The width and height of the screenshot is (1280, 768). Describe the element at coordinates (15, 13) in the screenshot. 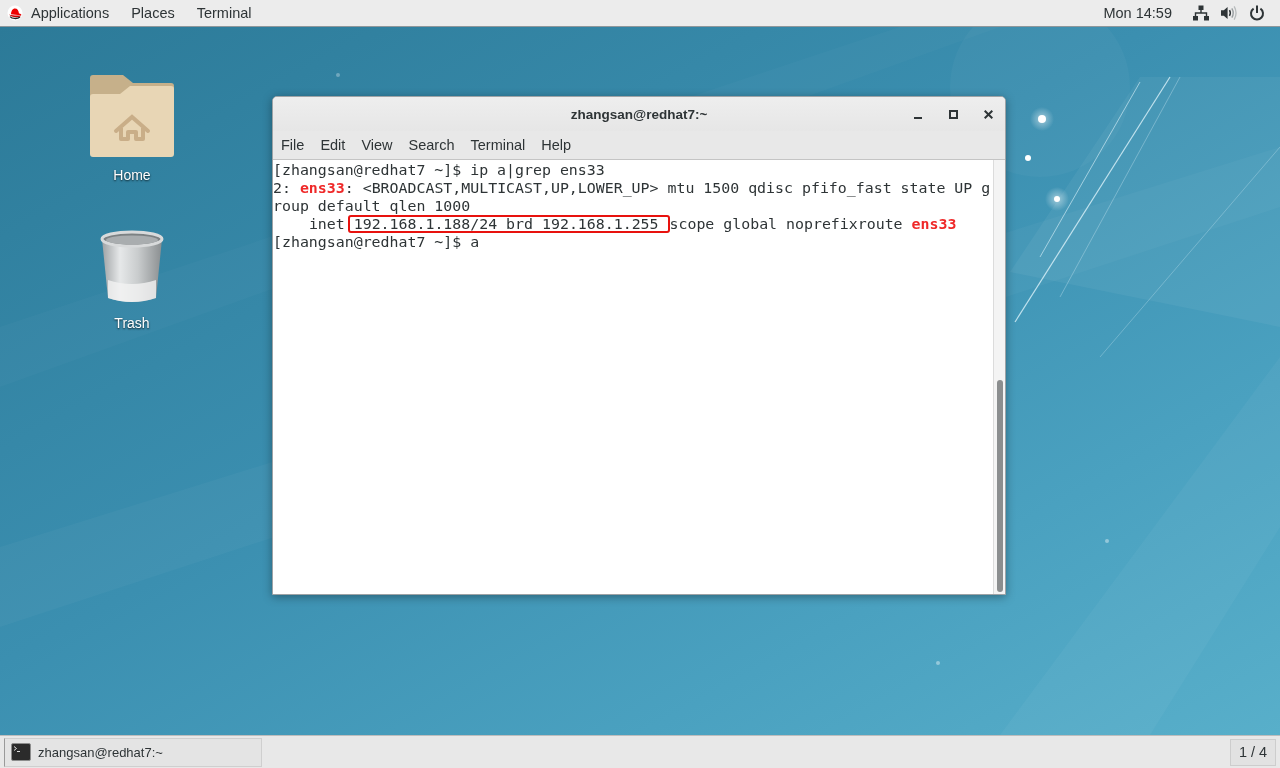

I see `hat-logo-icon` at that location.